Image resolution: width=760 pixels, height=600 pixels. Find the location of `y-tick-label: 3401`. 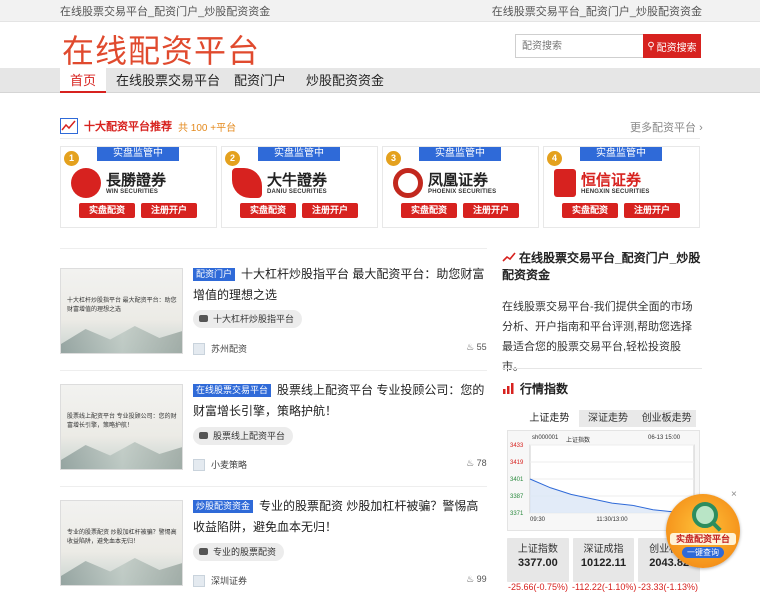

y-tick-label: 3401 is located at coordinates (517, 480).